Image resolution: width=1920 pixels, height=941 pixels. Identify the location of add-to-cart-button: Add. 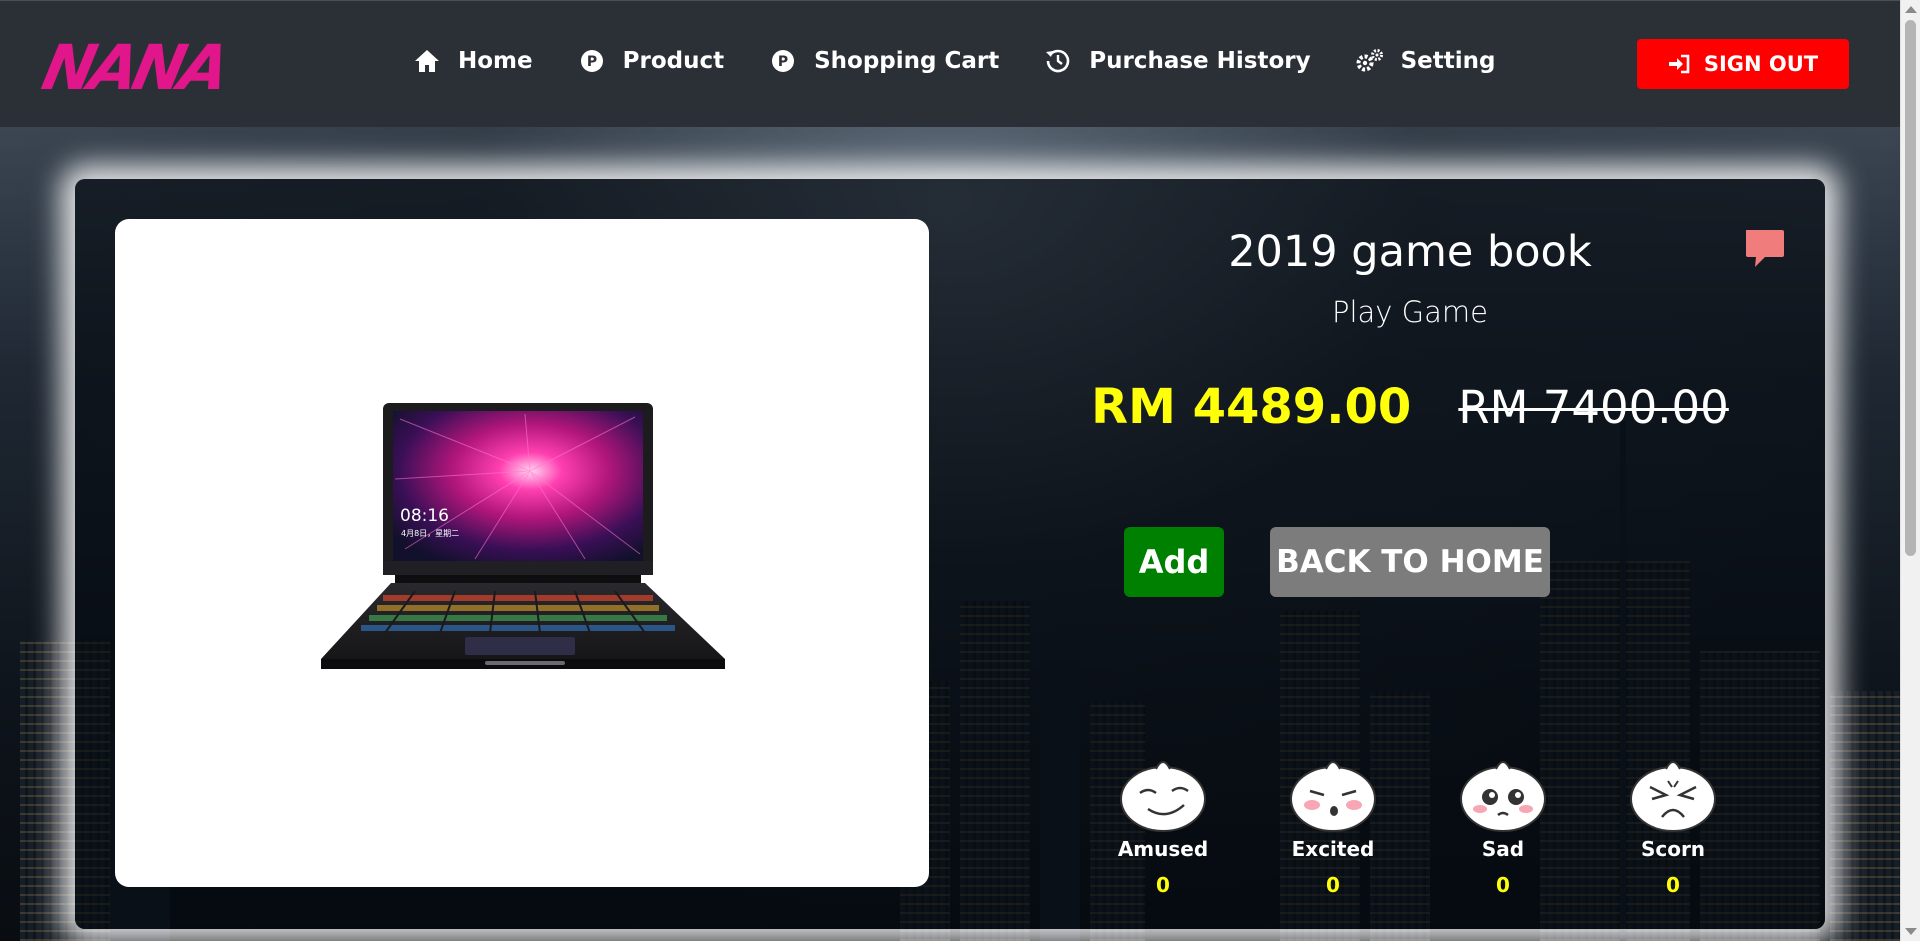
(1174, 562).